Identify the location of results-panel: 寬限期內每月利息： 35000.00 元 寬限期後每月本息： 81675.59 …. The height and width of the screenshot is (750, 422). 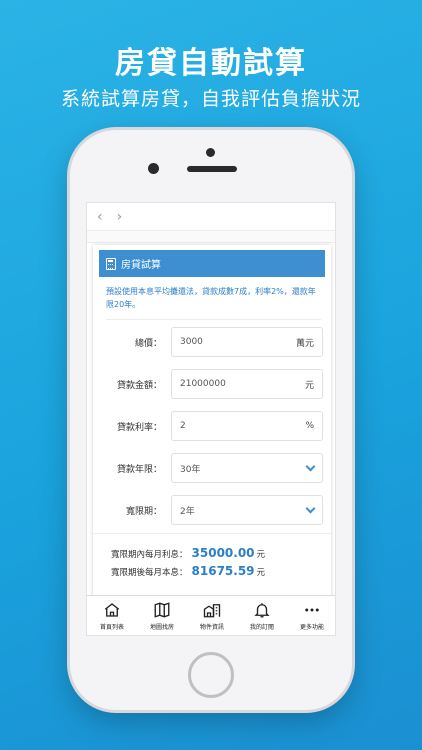
(212, 557).